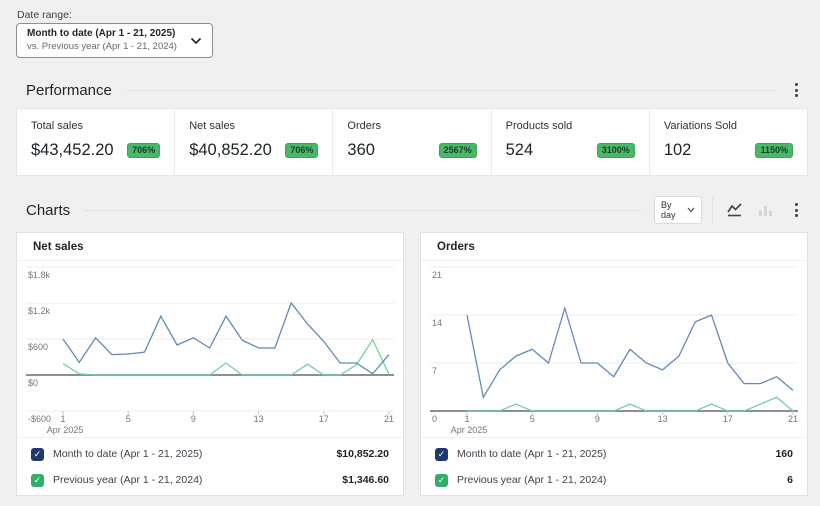 This screenshot has width=820, height=506. What do you see at coordinates (361, 150) in the screenshot?
I see `stat-value: 360` at bounding box center [361, 150].